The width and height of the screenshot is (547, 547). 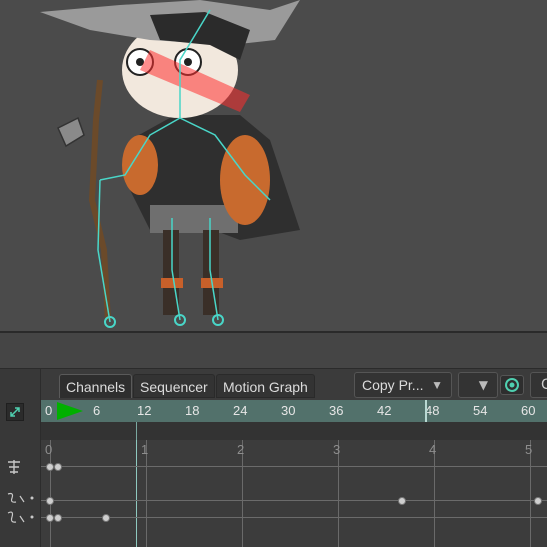 I want to click on tab-motion-graph: Motion Graph, so click(x=265, y=386).